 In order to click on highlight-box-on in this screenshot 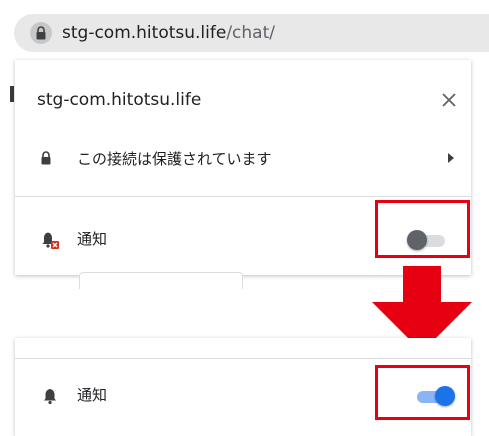, I will do `click(422, 392)`.